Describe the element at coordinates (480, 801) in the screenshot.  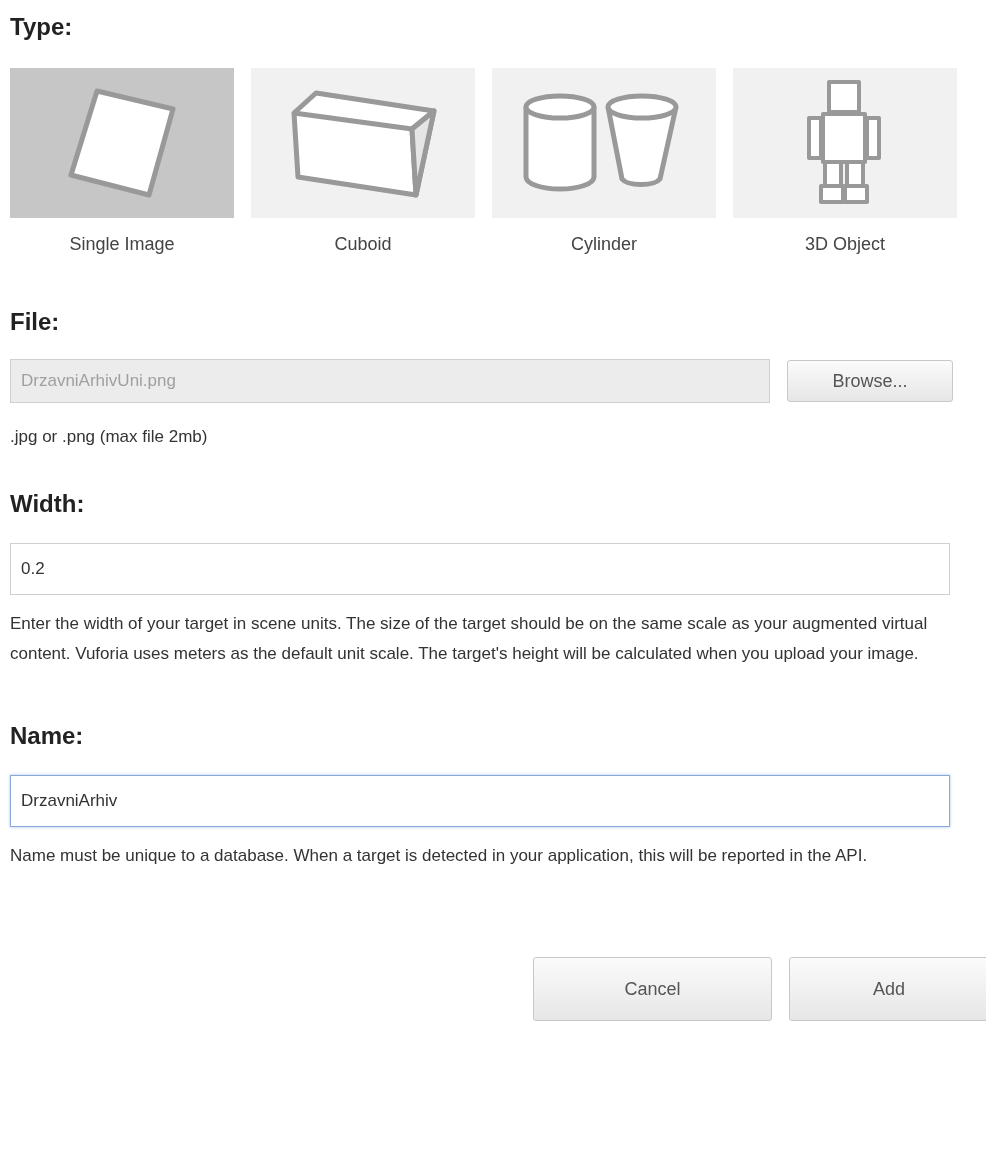
I see `name-field: DrzavniArhiv` at that location.